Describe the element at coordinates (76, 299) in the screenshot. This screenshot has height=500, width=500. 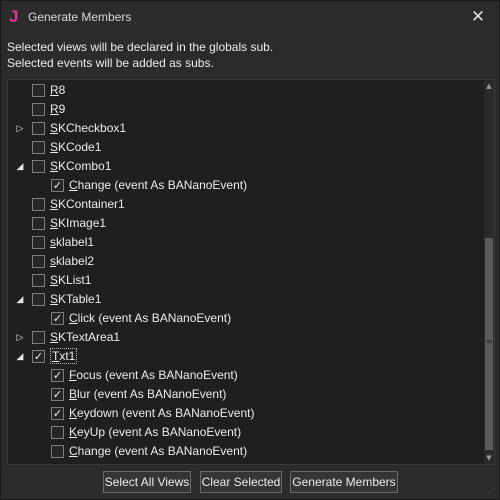
I see `tree-item-label: SKTable1` at that location.